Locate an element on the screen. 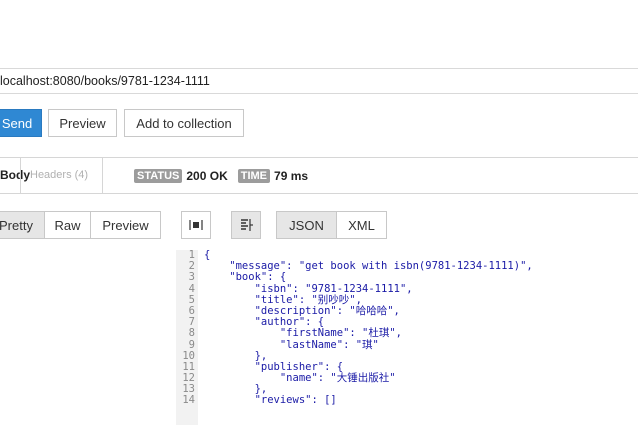  code-line: "lastName": "琪" is located at coordinates (291, 344).